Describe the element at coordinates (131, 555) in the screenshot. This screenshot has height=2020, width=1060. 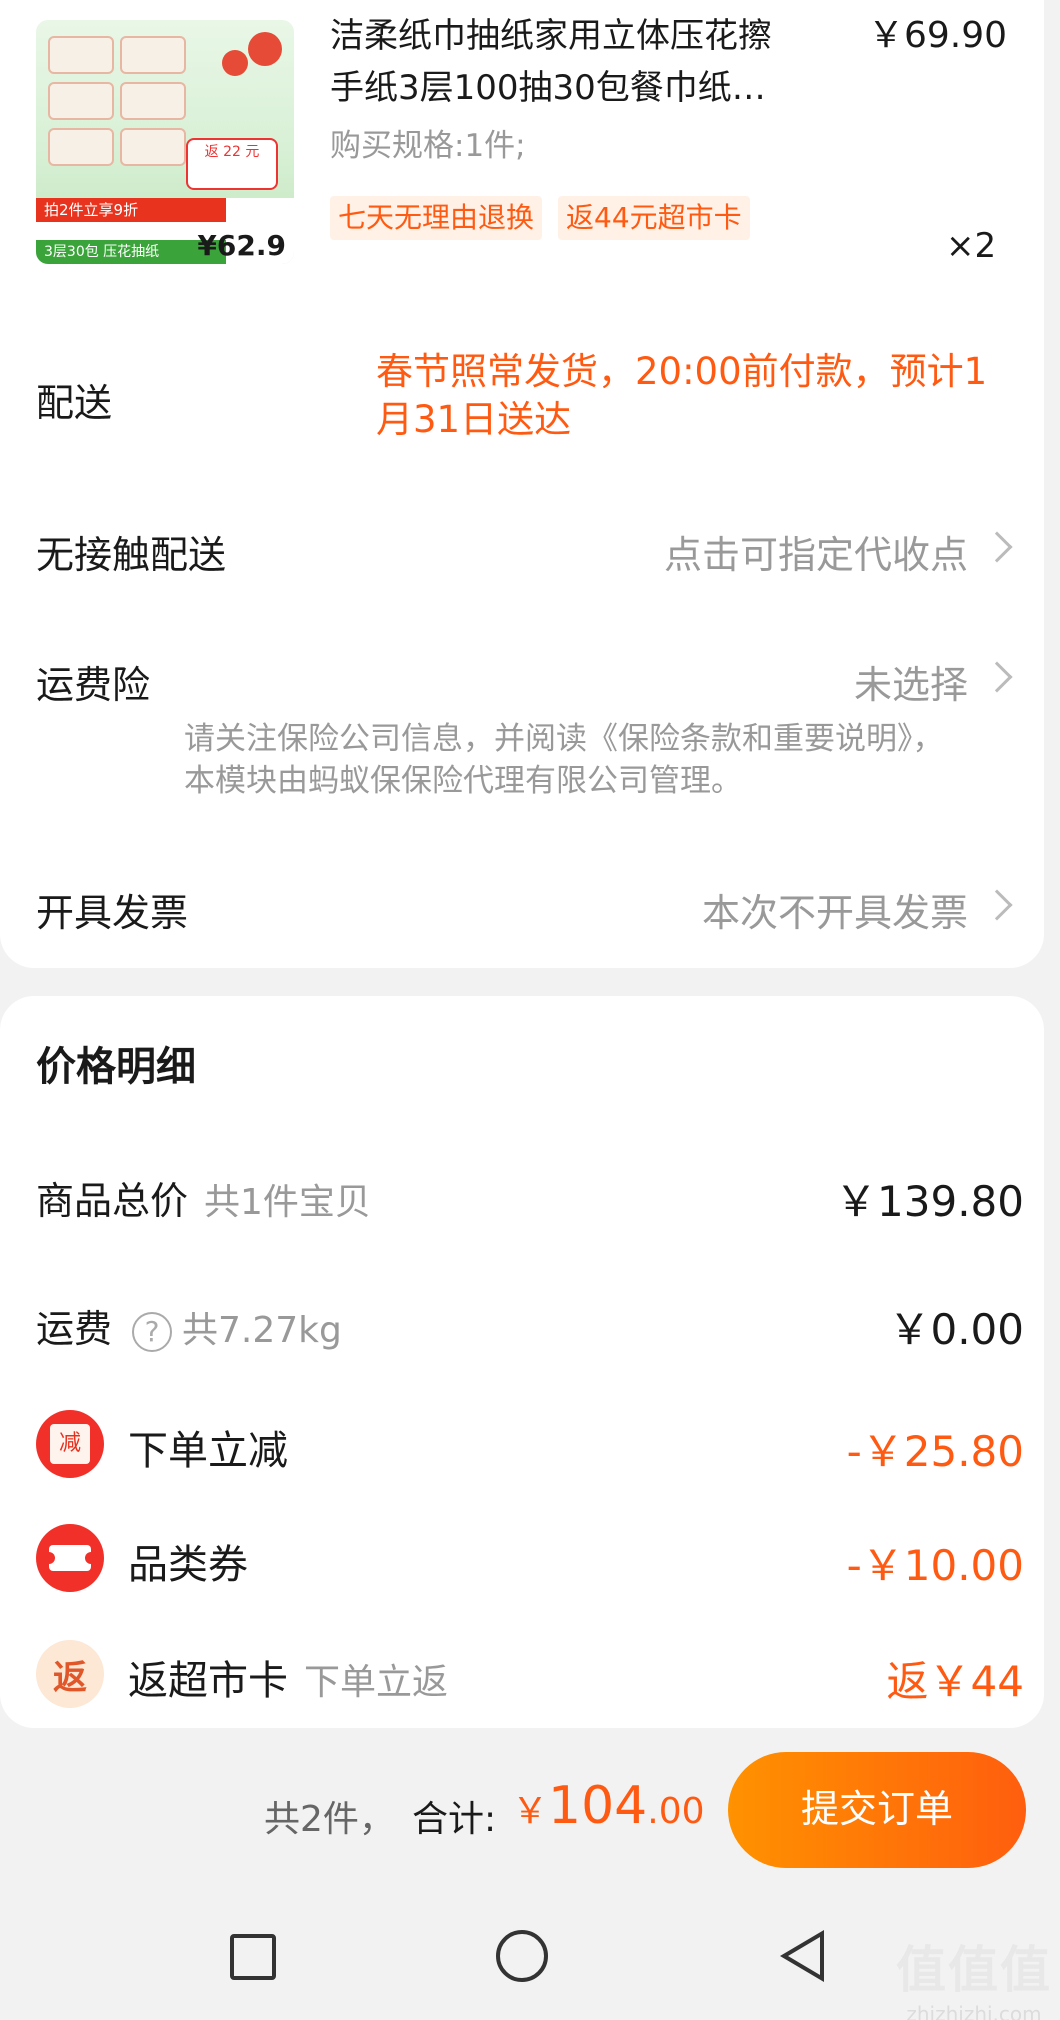
I see `contactless-label: 无接触配送` at that location.